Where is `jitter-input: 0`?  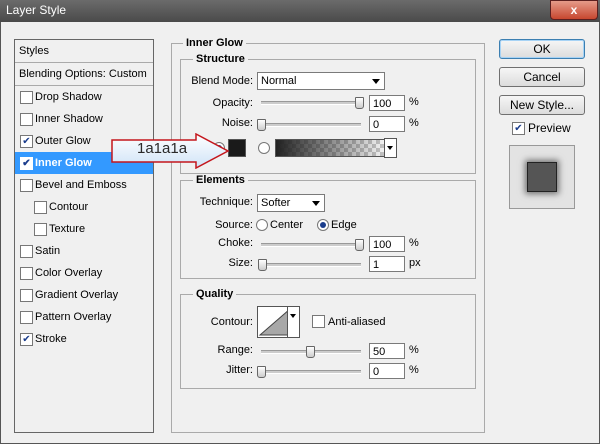 jitter-input: 0 is located at coordinates (387, 371).